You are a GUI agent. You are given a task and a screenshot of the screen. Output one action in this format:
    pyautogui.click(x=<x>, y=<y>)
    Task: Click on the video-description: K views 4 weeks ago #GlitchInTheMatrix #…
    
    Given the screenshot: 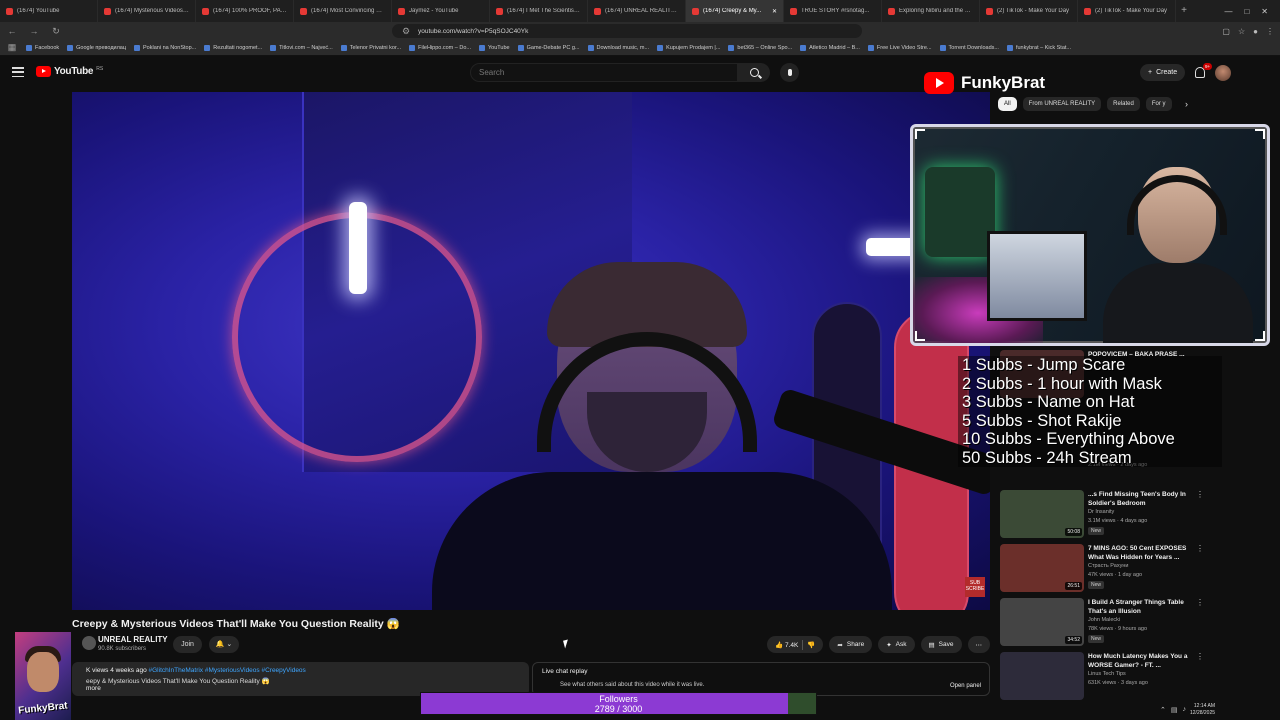 What is the action you would take?
    pyautogui.click(x=300, y=679)
    